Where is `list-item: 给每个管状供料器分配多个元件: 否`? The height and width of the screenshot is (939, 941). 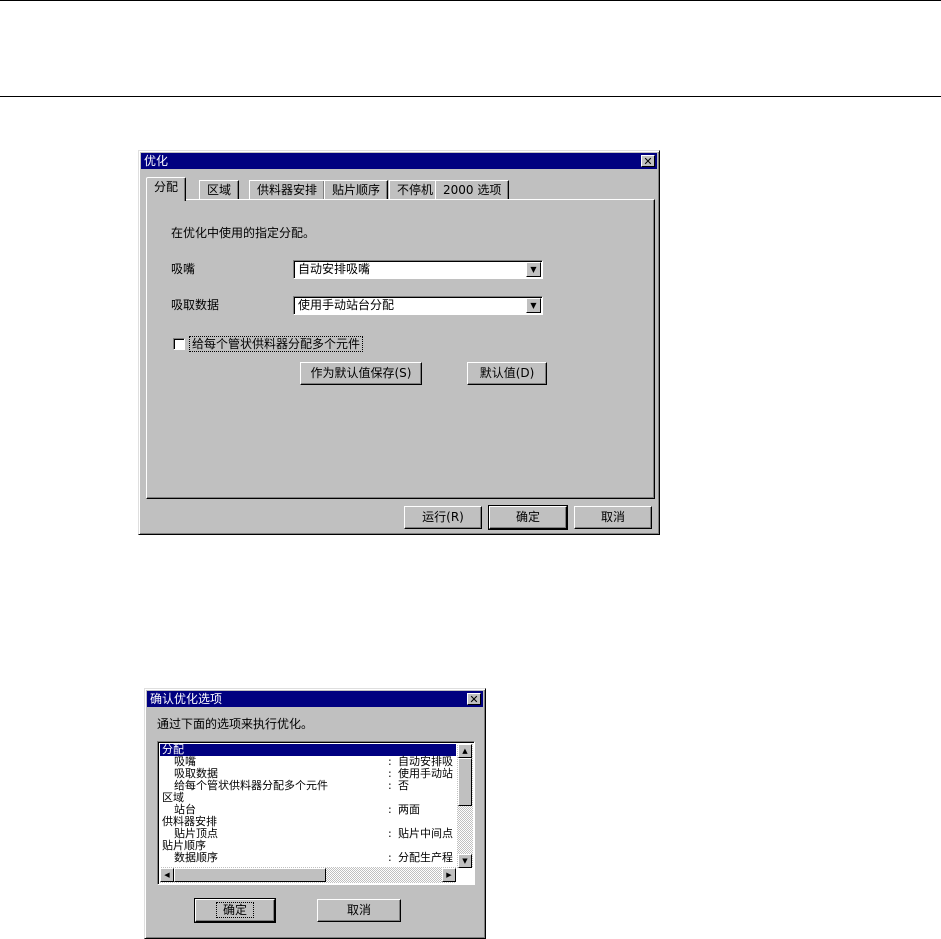
list-item: 给每个管状供料器分配多个元件: 否 is located at coordinates (301, 786).